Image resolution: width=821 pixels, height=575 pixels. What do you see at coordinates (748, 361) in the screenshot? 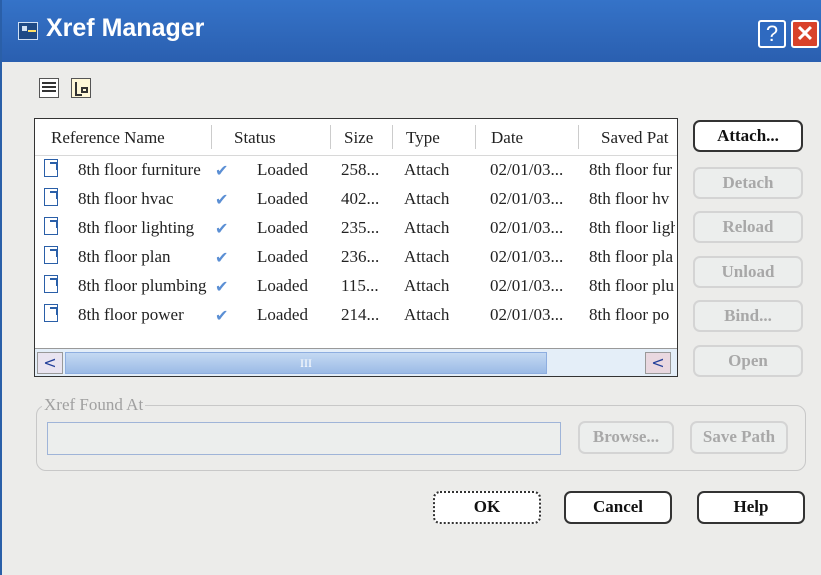
I see `open-button: Open` at bounding box center [748, 361].